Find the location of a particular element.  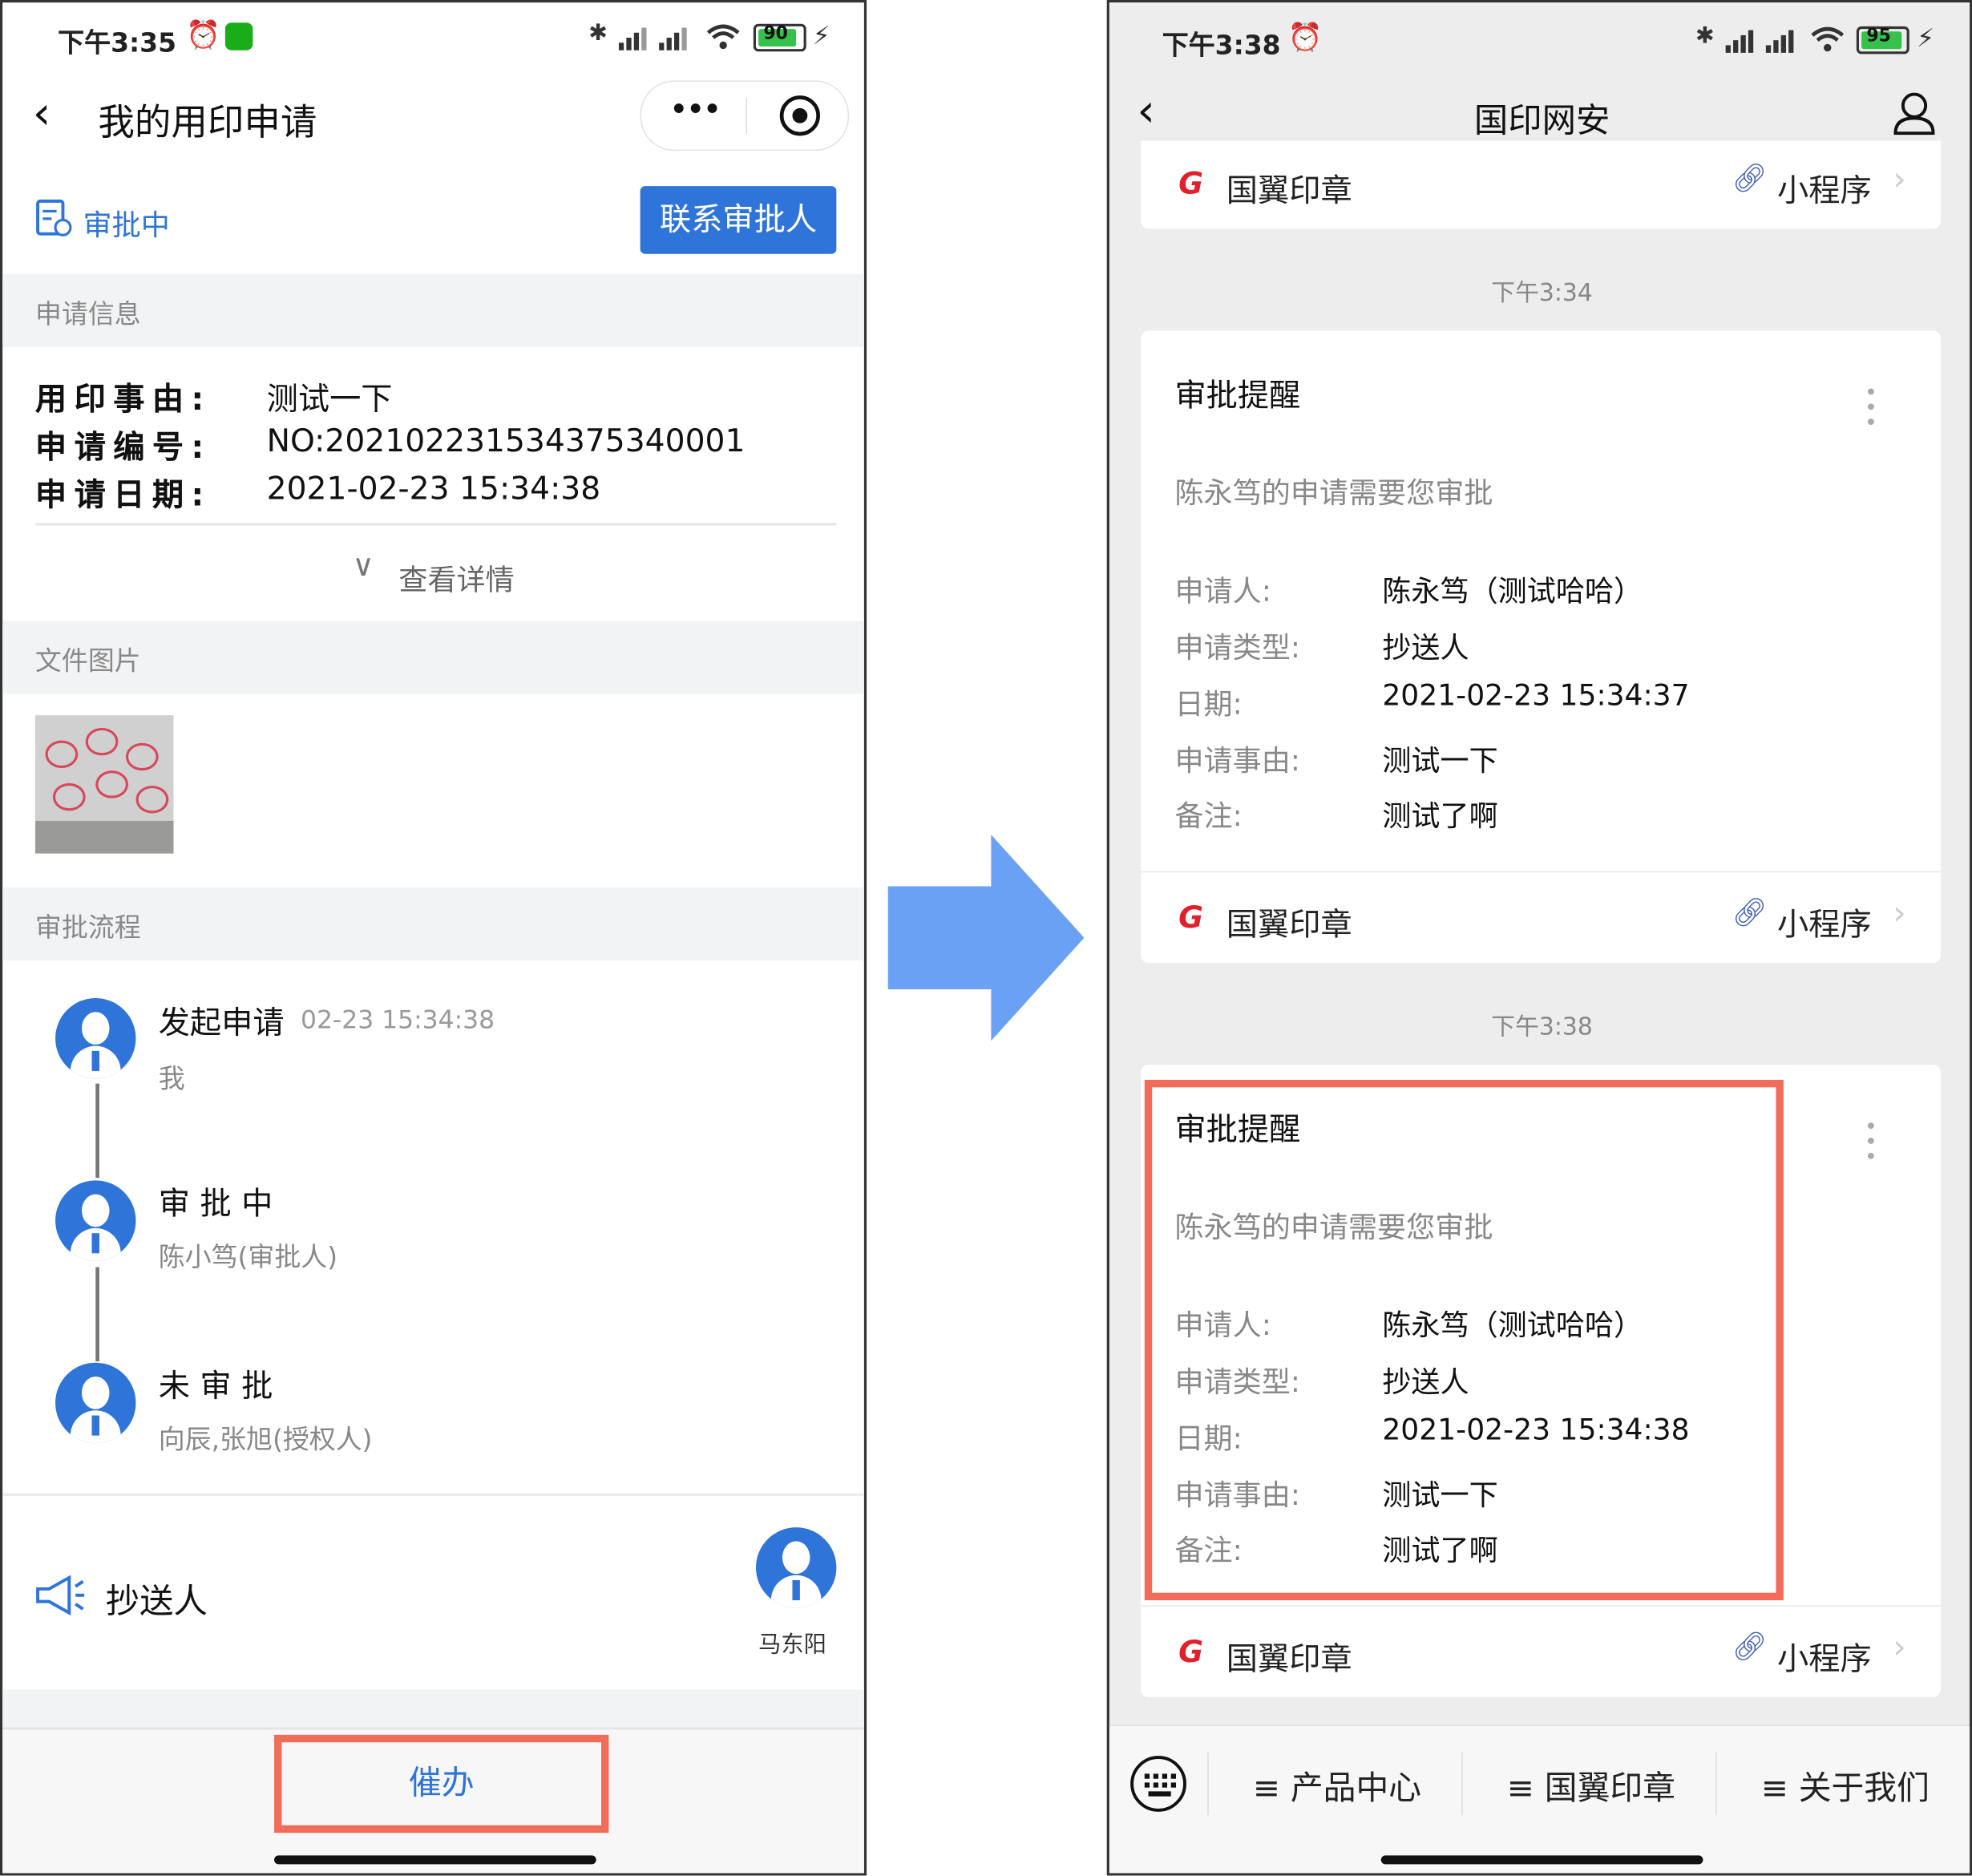

status-time: 下午3:38 is located at coordinates (1221, 45).